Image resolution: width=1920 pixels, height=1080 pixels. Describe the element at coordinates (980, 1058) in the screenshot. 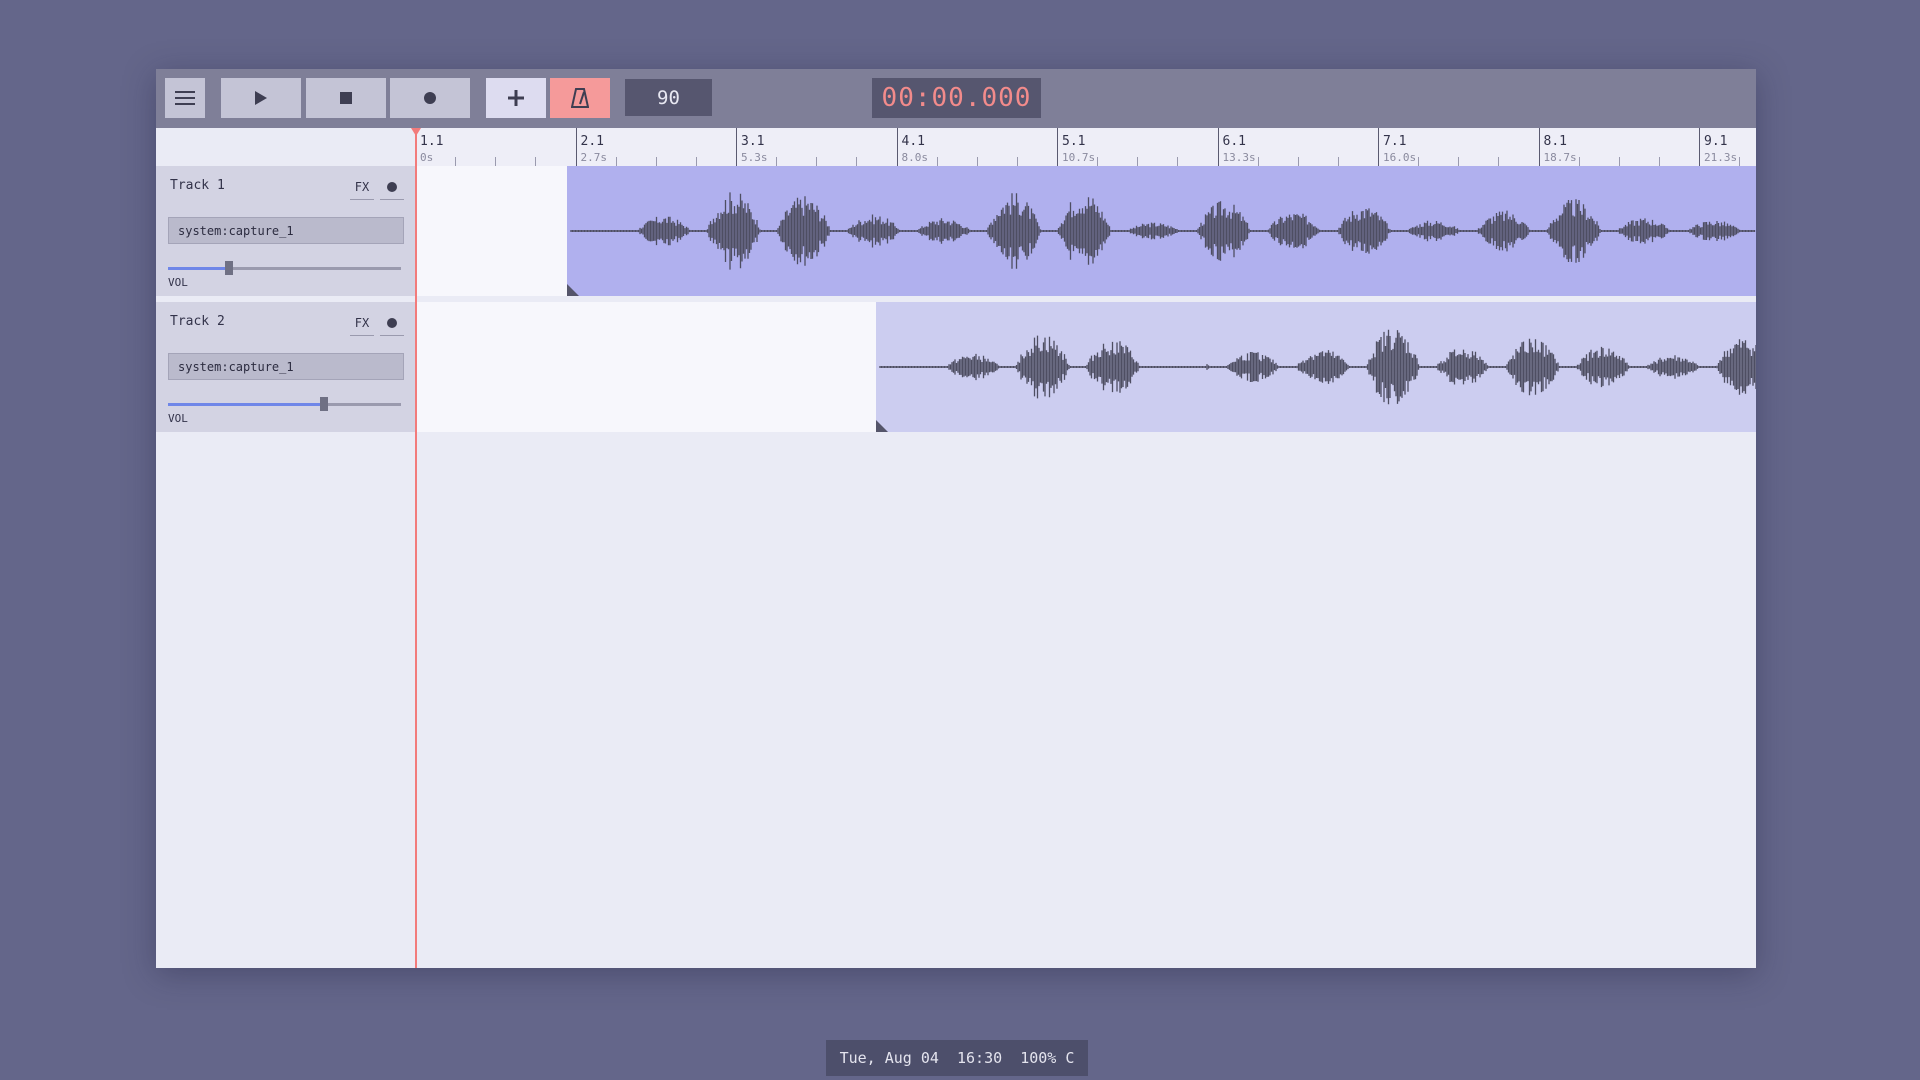

I see `status-time: 16:30` at that location.